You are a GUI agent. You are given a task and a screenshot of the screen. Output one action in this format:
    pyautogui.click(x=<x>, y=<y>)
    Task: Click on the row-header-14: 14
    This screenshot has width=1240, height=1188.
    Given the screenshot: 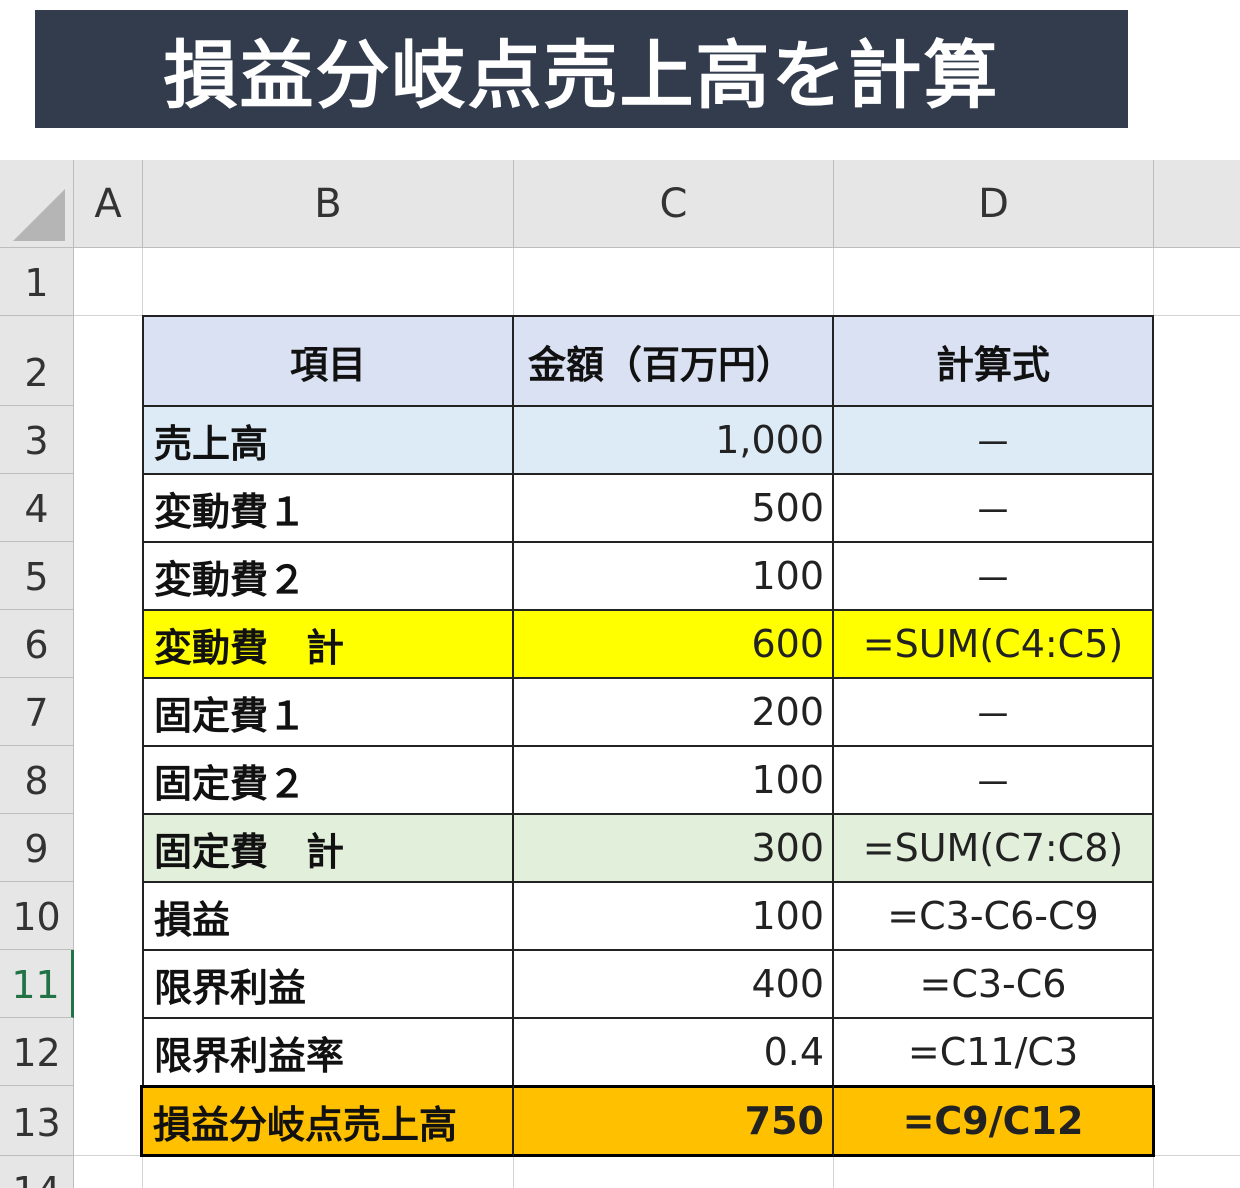 What is the action you would take?
    pyautogui.click(x=37, y=1172)
    